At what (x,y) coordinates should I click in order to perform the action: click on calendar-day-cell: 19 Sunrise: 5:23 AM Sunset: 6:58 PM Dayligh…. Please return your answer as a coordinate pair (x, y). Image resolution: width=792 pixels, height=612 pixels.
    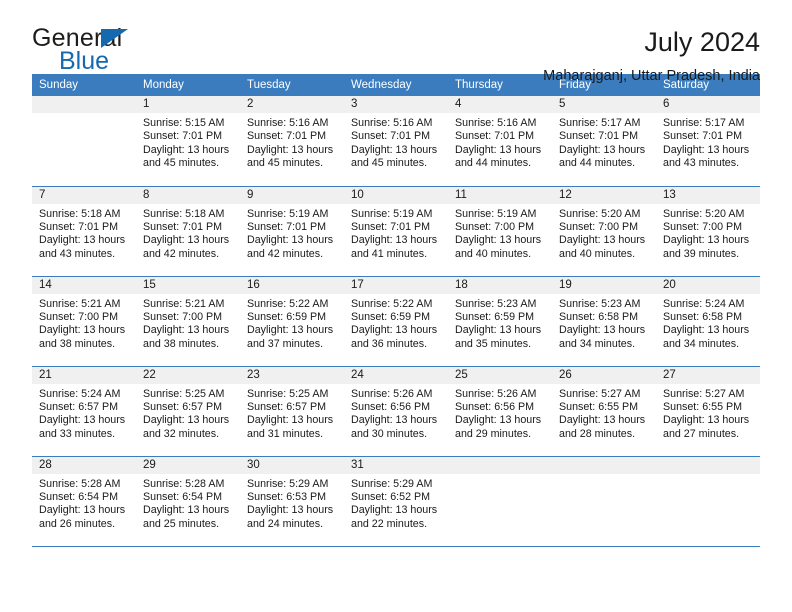
    Looking at the image, I should click on (604, 321).